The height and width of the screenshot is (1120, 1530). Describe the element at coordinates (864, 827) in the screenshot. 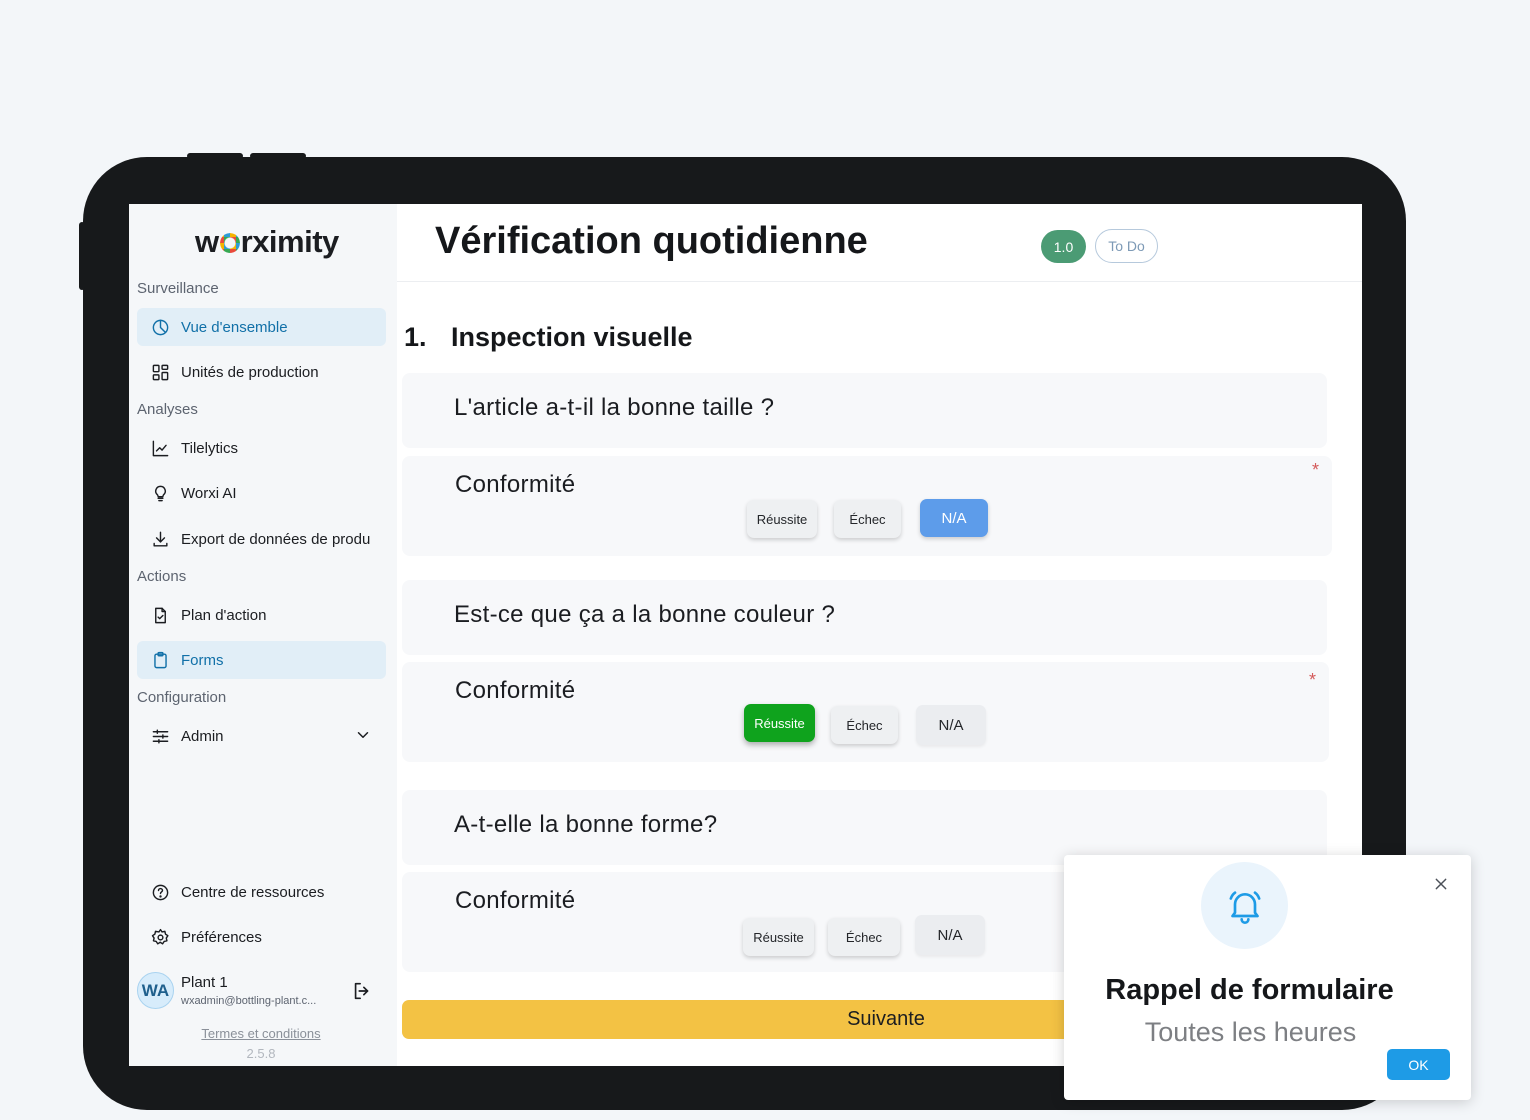

I see `question-card: A-t-elle la bonne forme?` at that location.